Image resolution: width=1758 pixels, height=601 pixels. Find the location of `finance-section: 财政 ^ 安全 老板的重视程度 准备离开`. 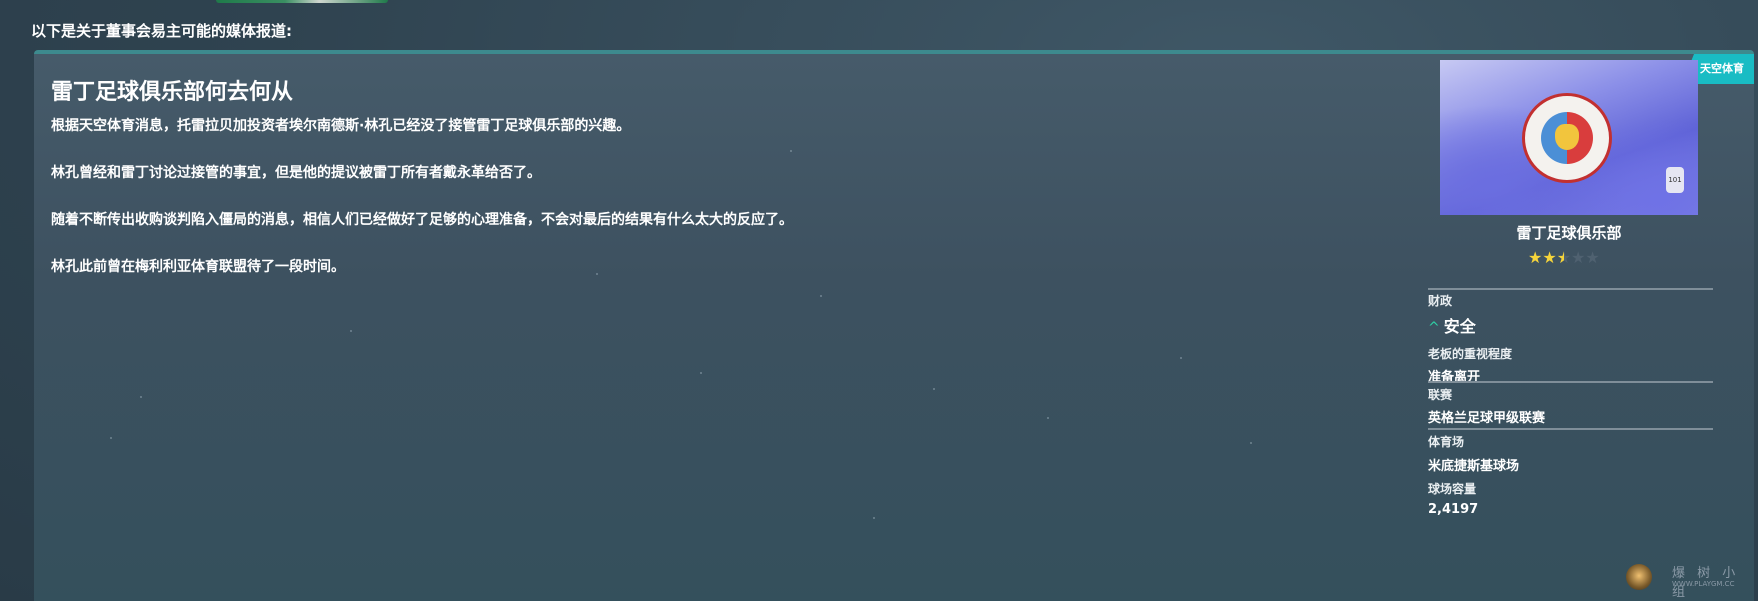

finance-section: 财政 ^ 安全 老板的重视程度 准备离开 is located at coordinates (1570, 338).